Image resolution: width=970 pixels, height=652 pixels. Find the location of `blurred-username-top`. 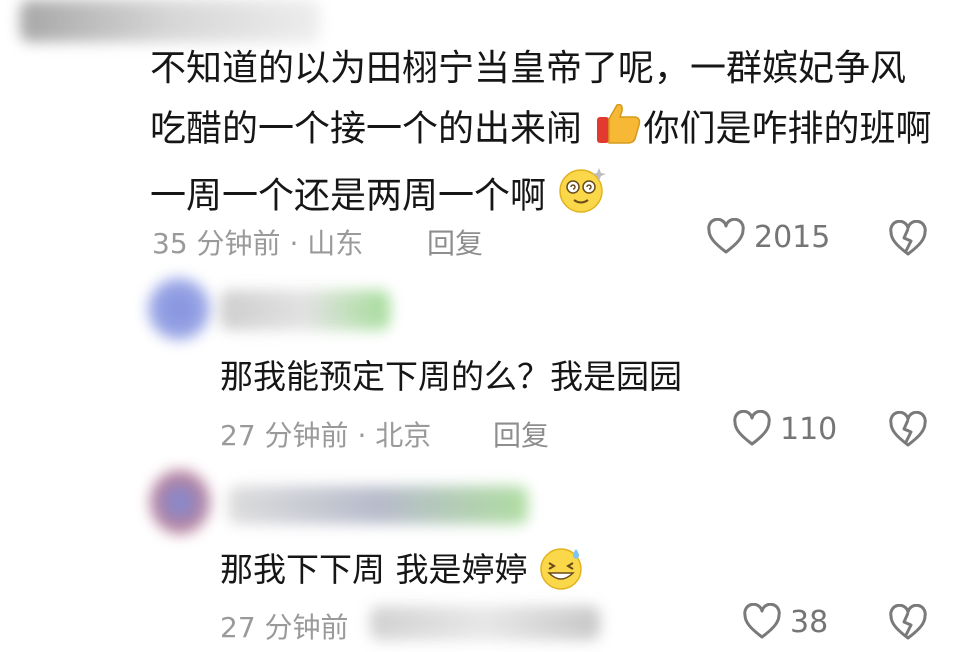

blurred-username-top is located at coordinates (170, 21).